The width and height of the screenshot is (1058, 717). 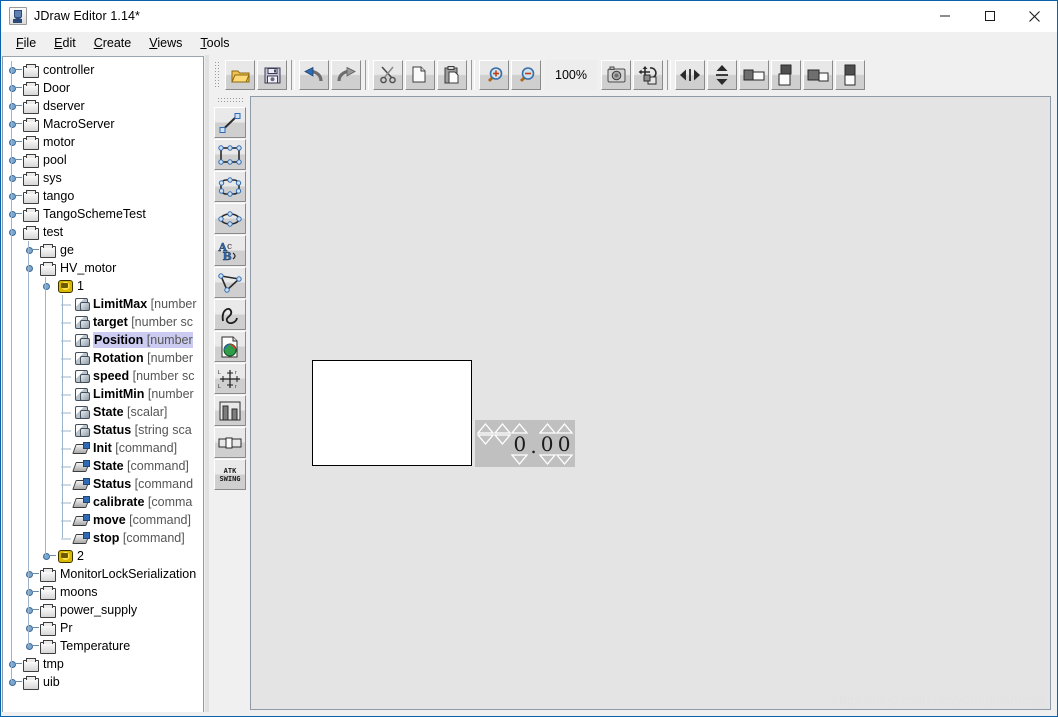 What do you see at coordinates (452, 75) in the screenshot?
I see `paste-button` at bounding box center [452, 75].